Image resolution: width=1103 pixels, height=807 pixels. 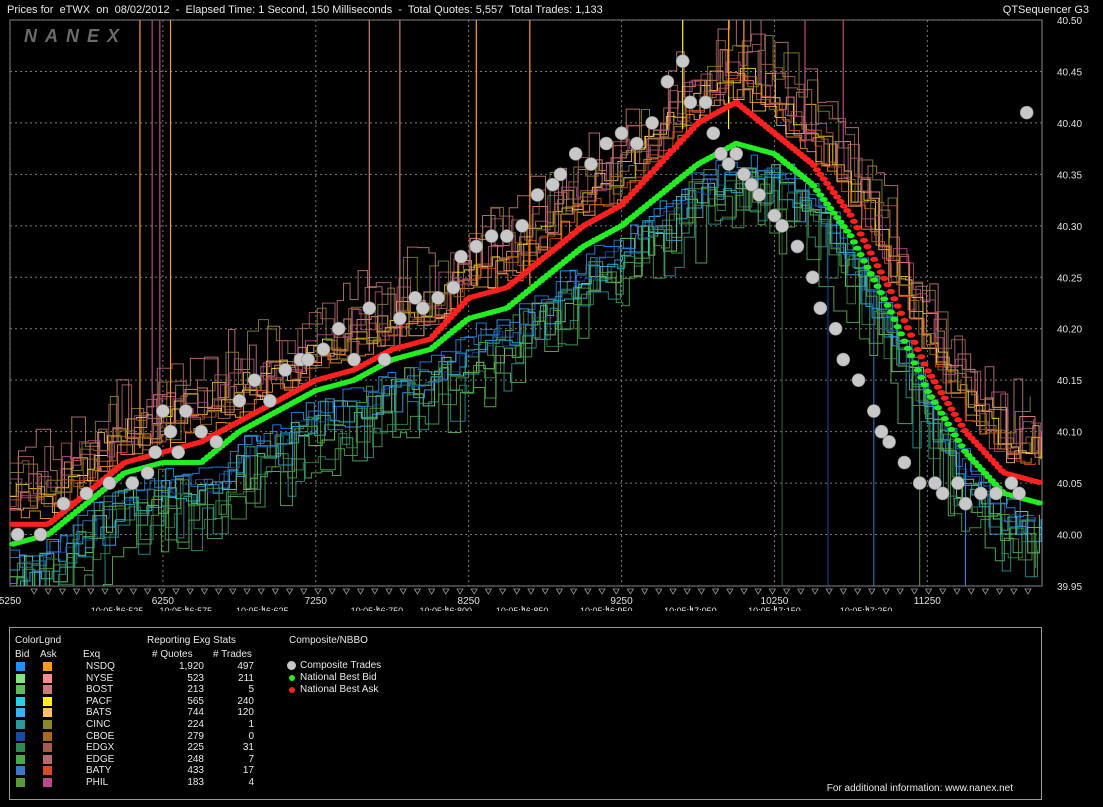 I want to click on exchange-name: BATS, so click(x=99, y=713).